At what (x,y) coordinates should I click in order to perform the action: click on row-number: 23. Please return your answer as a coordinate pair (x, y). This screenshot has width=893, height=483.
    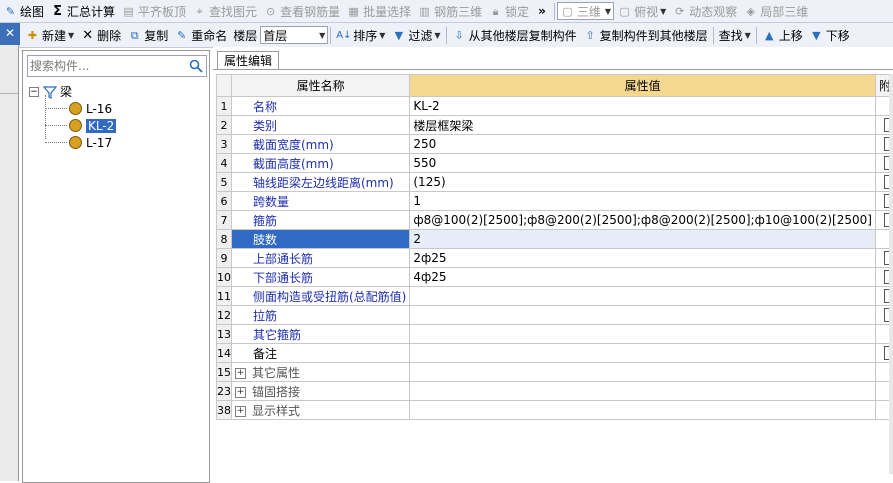
    Looking at the image, I should click on (224, 391).